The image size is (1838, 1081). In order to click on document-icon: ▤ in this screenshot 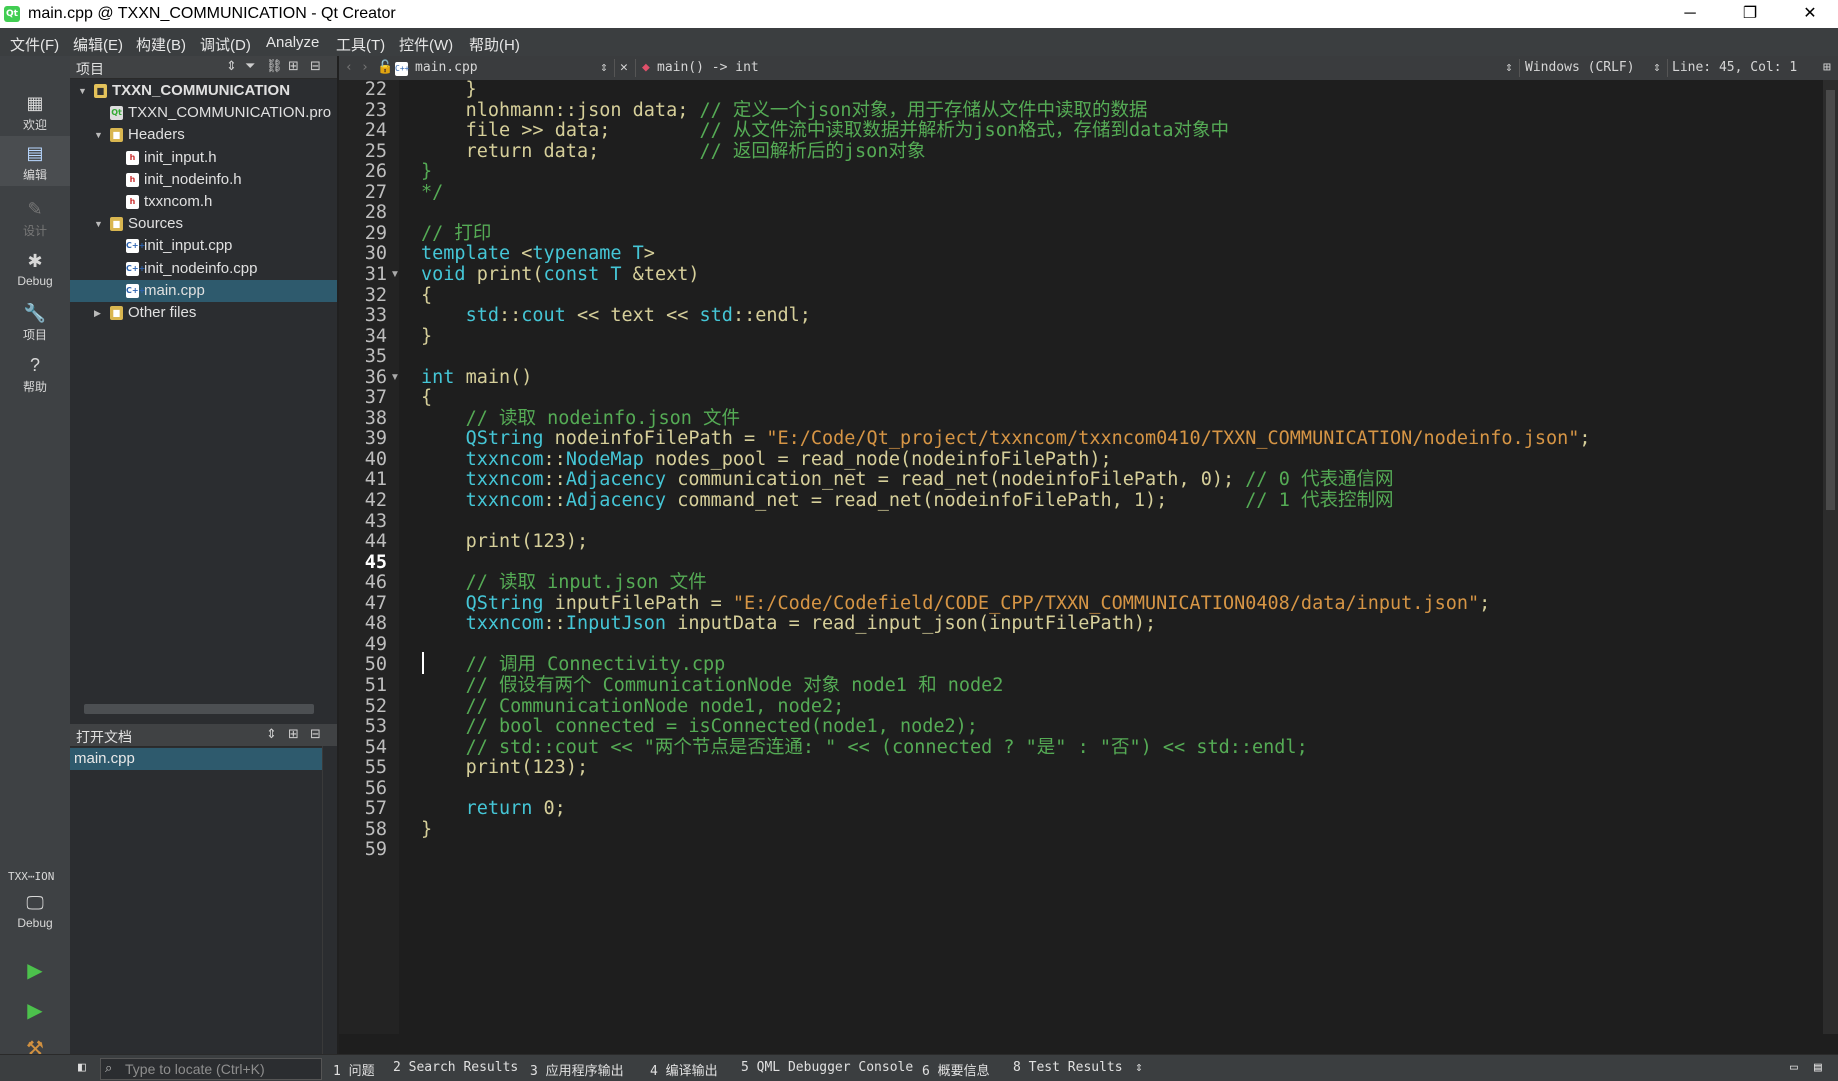, I will do `click(35, 153)`.